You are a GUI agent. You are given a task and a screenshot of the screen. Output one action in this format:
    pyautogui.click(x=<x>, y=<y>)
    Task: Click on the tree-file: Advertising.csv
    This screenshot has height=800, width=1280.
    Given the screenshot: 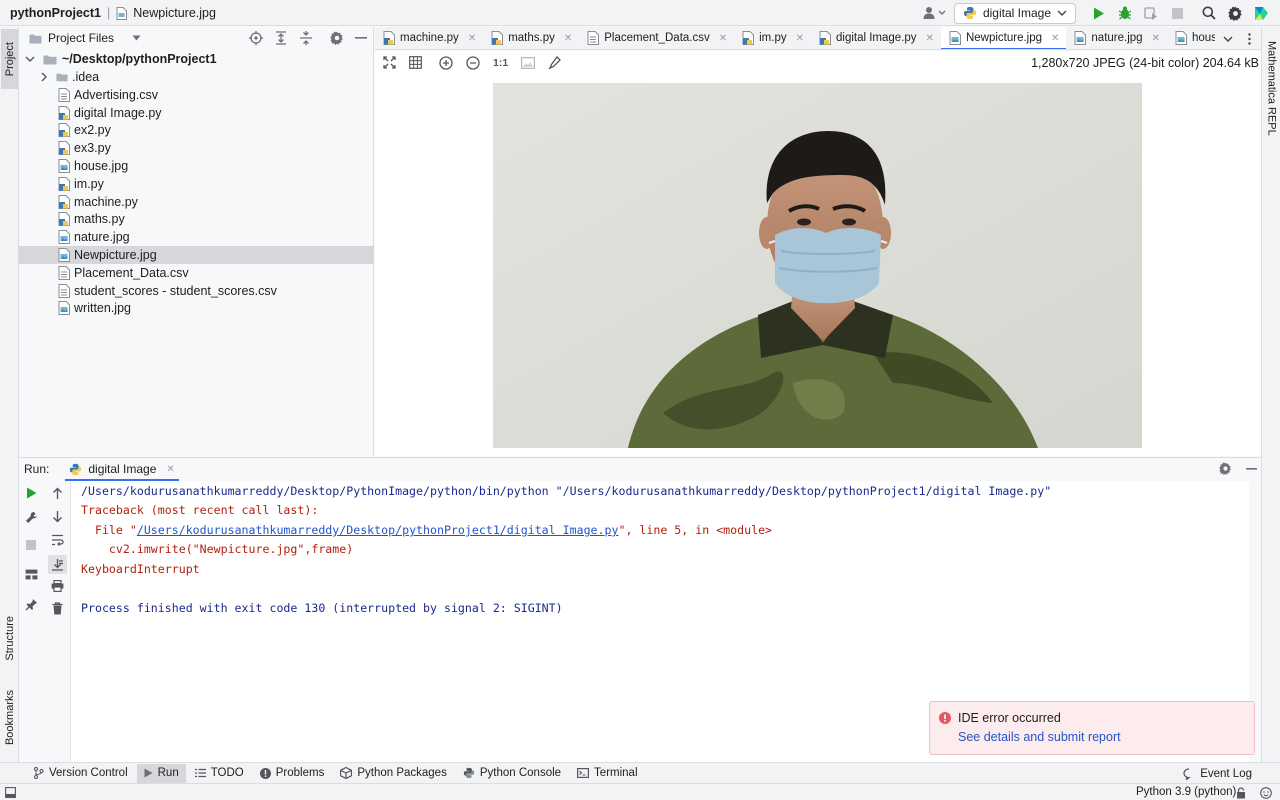 What is the action you would take?
    pyautogui.click(x=196, y=95)
    